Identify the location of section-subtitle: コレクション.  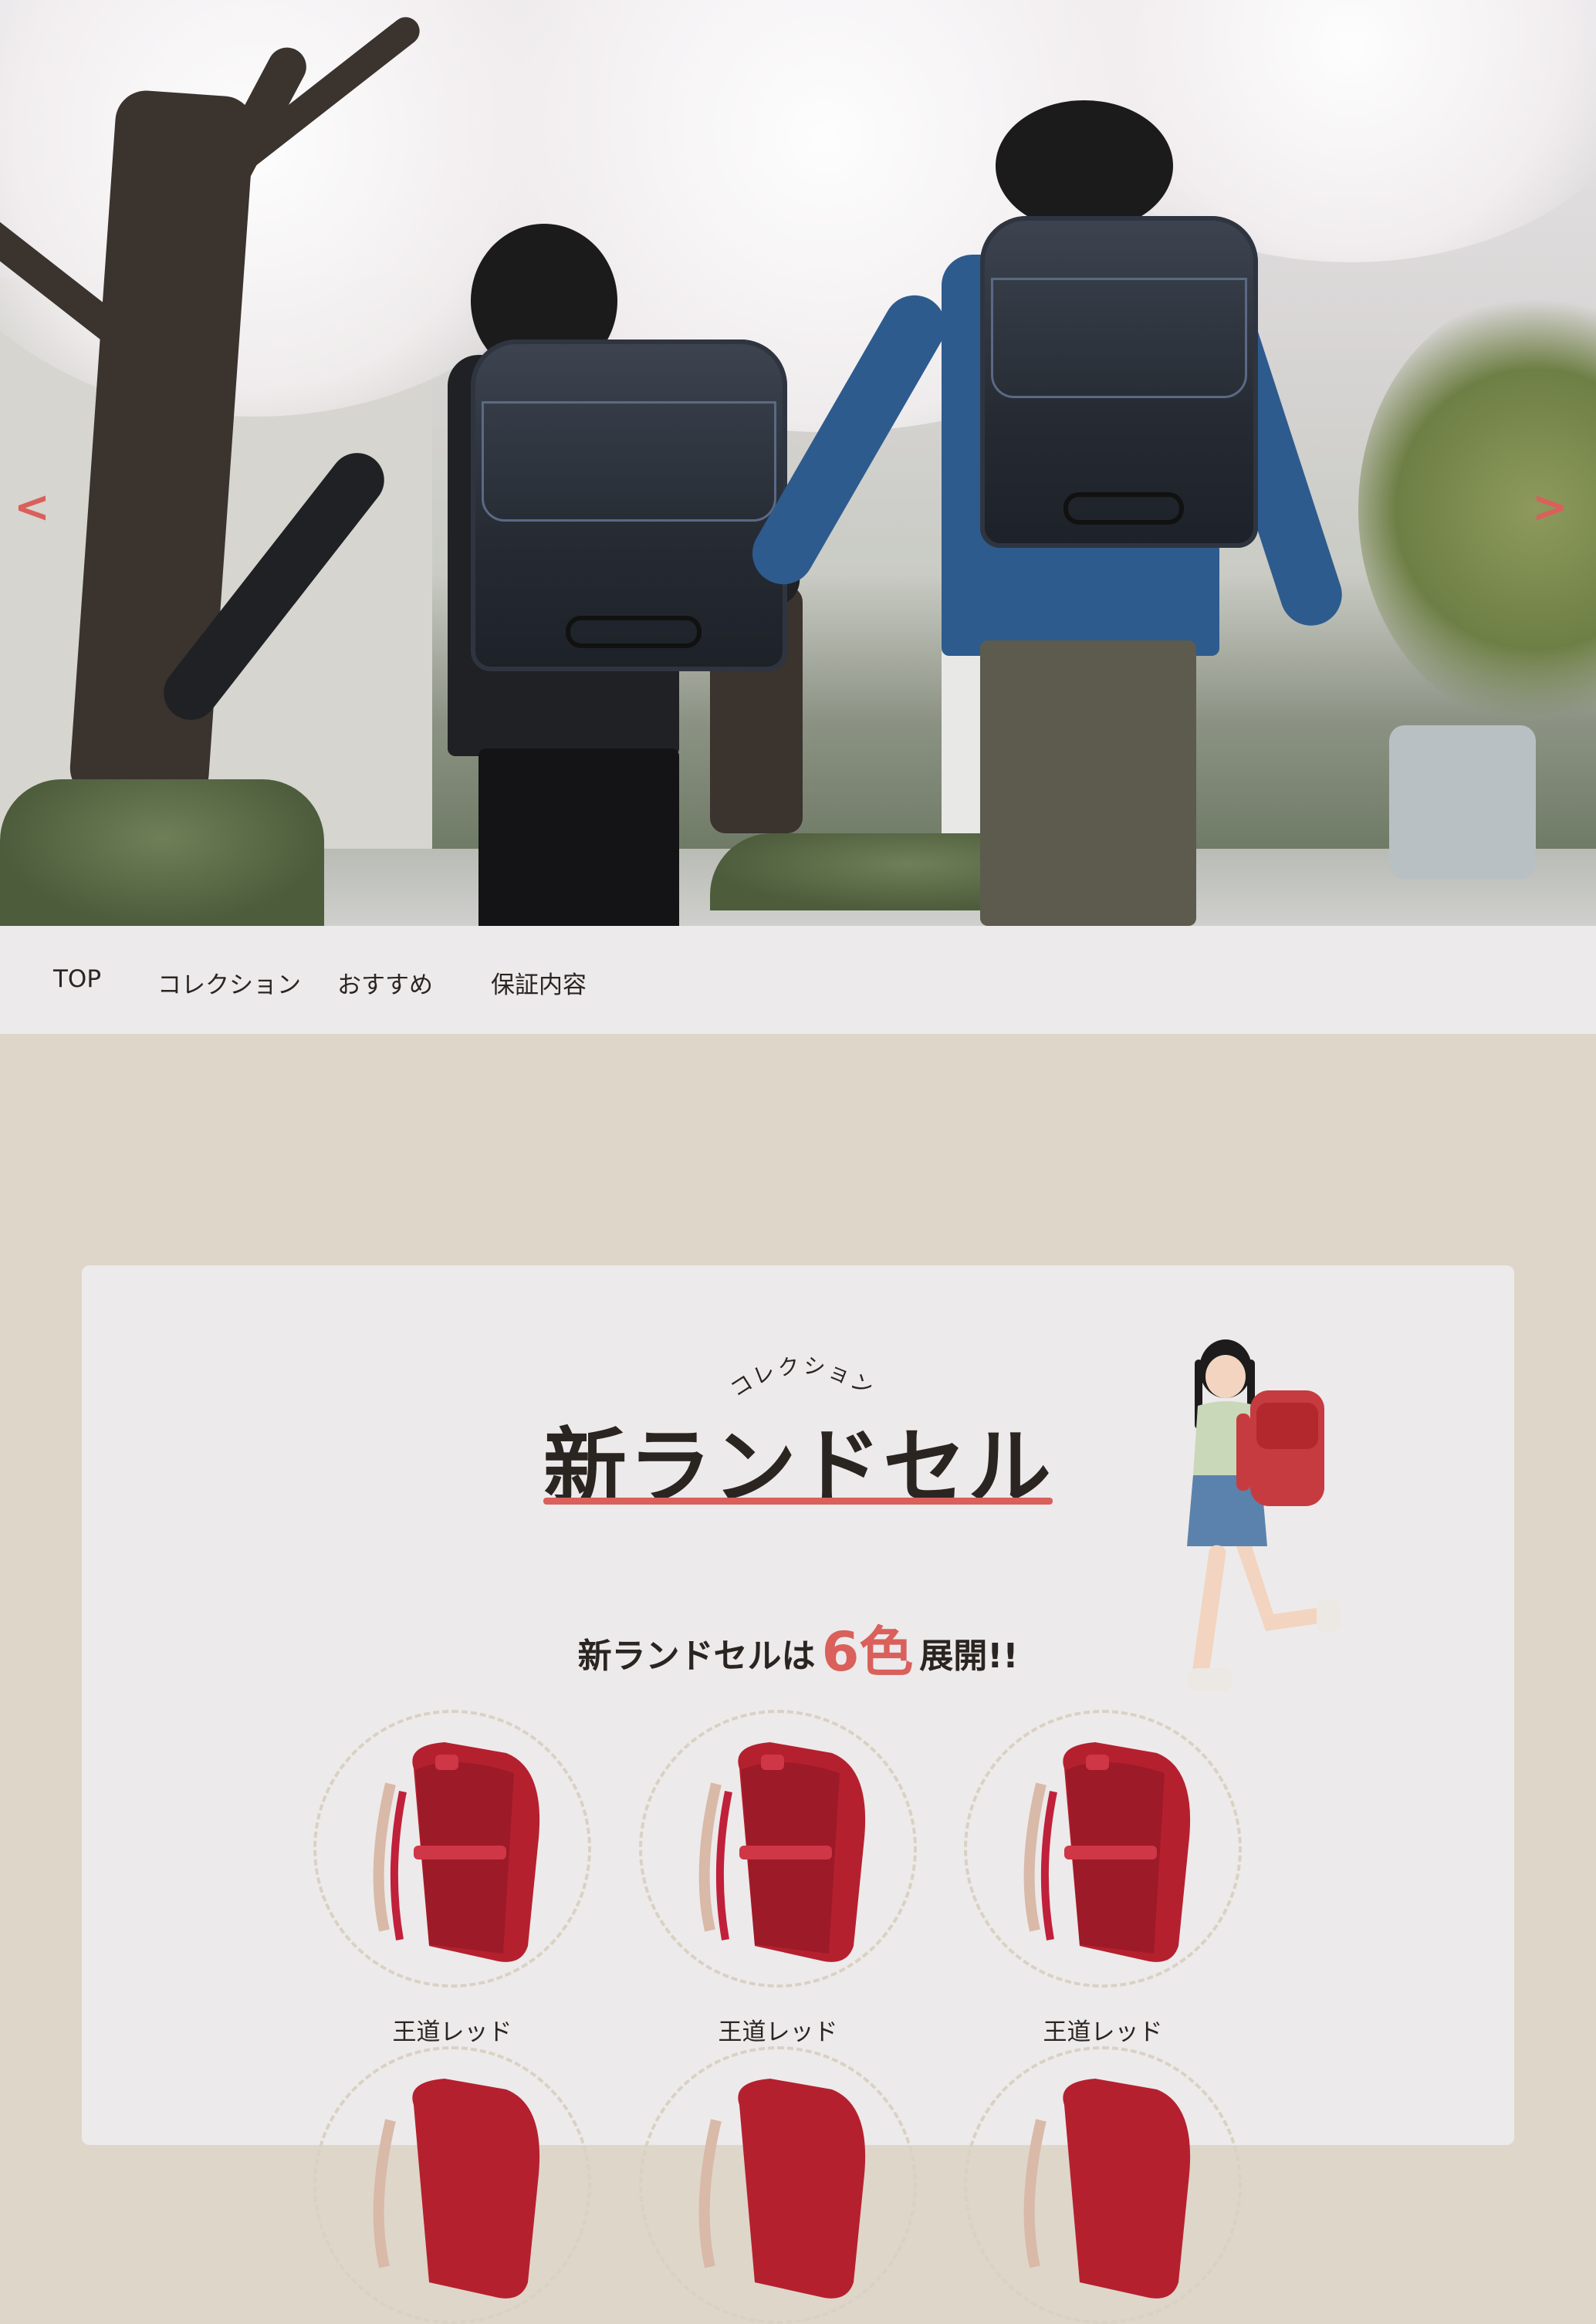
(803, 1377).